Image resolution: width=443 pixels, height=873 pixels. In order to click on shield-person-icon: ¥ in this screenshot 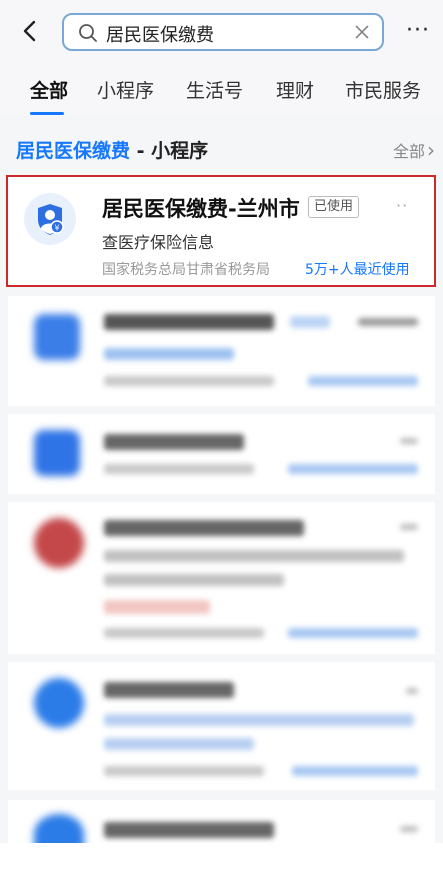, I will do `click(51, 219)`.